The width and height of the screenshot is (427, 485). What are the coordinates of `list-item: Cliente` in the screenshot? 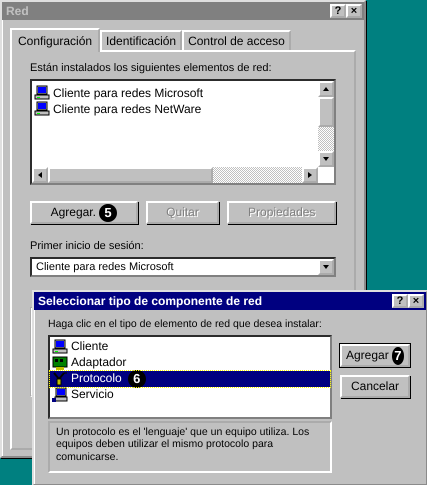 It's located at (190, 346).